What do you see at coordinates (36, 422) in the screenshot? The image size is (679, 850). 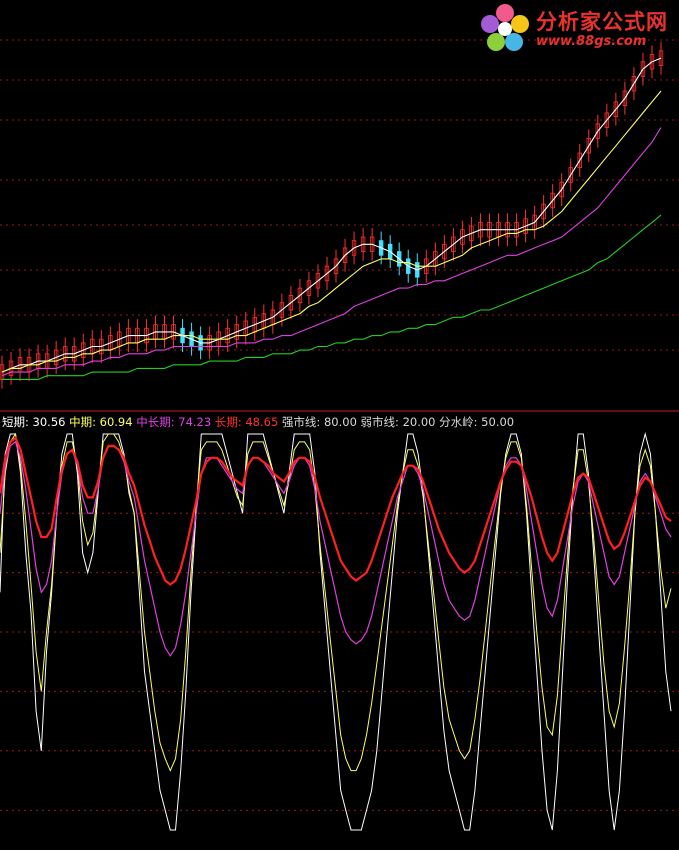 I see `legend-item: 短期: 30.56` at bounding box center [36, 422].